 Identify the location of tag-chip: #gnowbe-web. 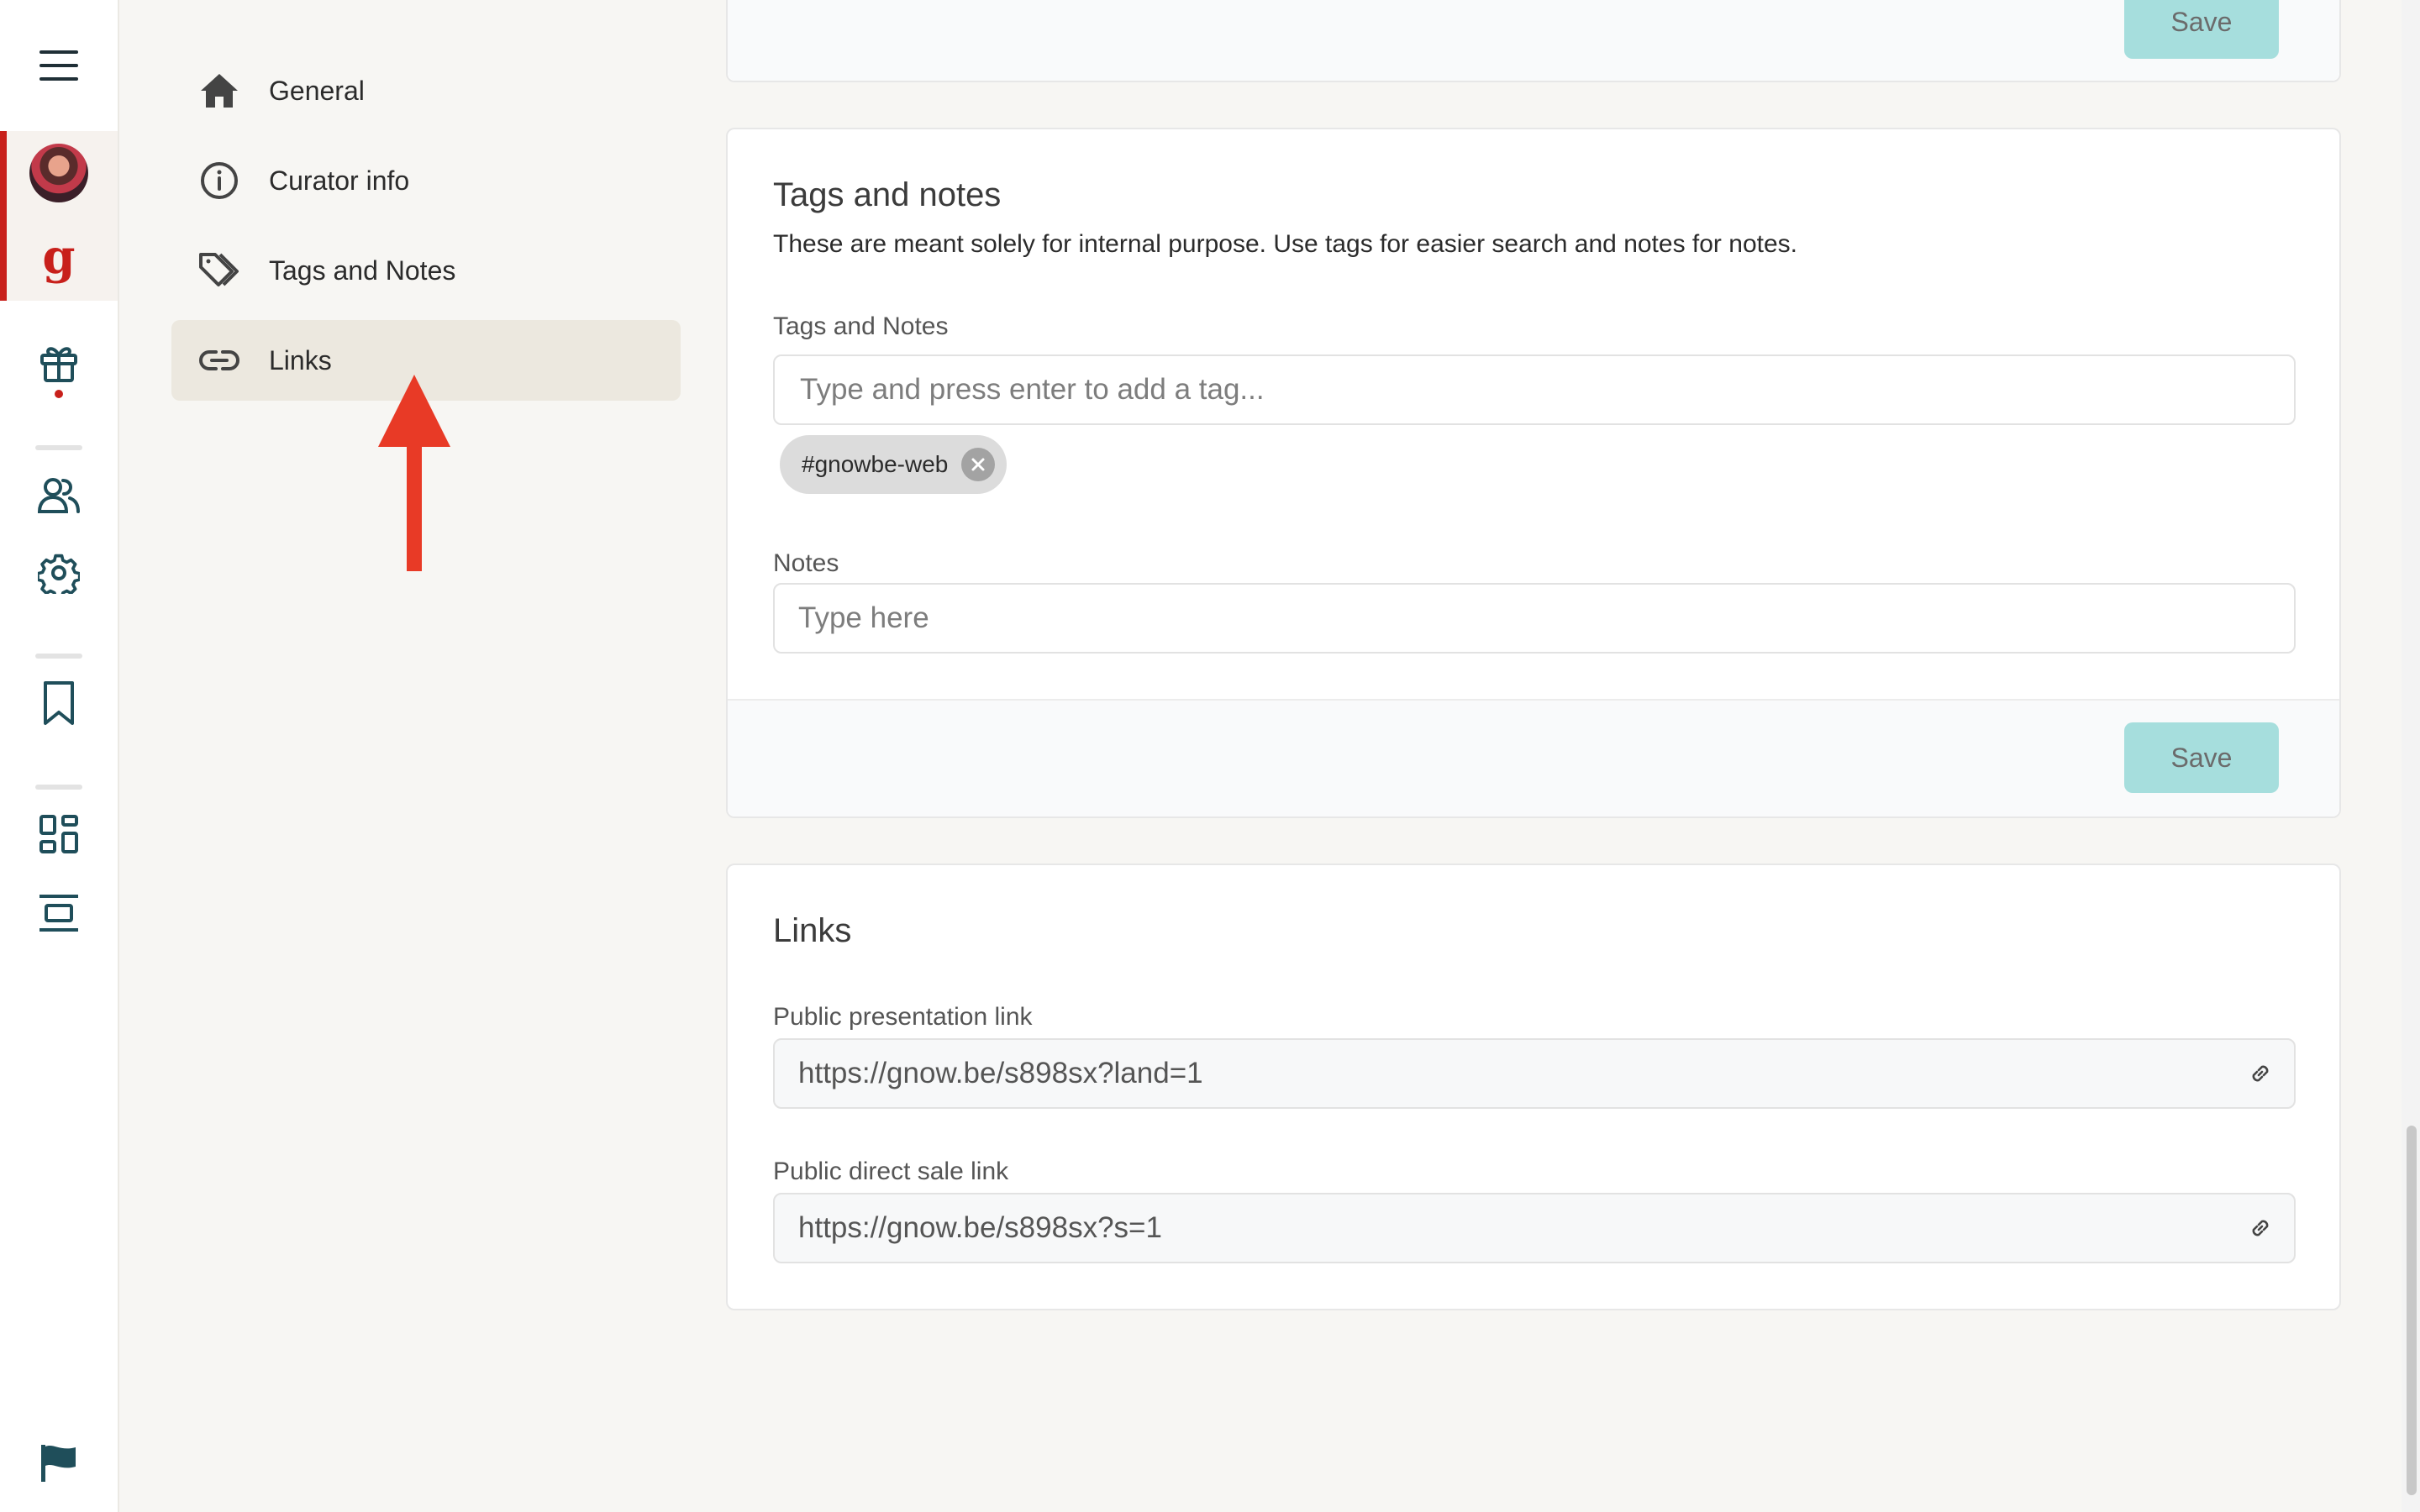
(894, 464).